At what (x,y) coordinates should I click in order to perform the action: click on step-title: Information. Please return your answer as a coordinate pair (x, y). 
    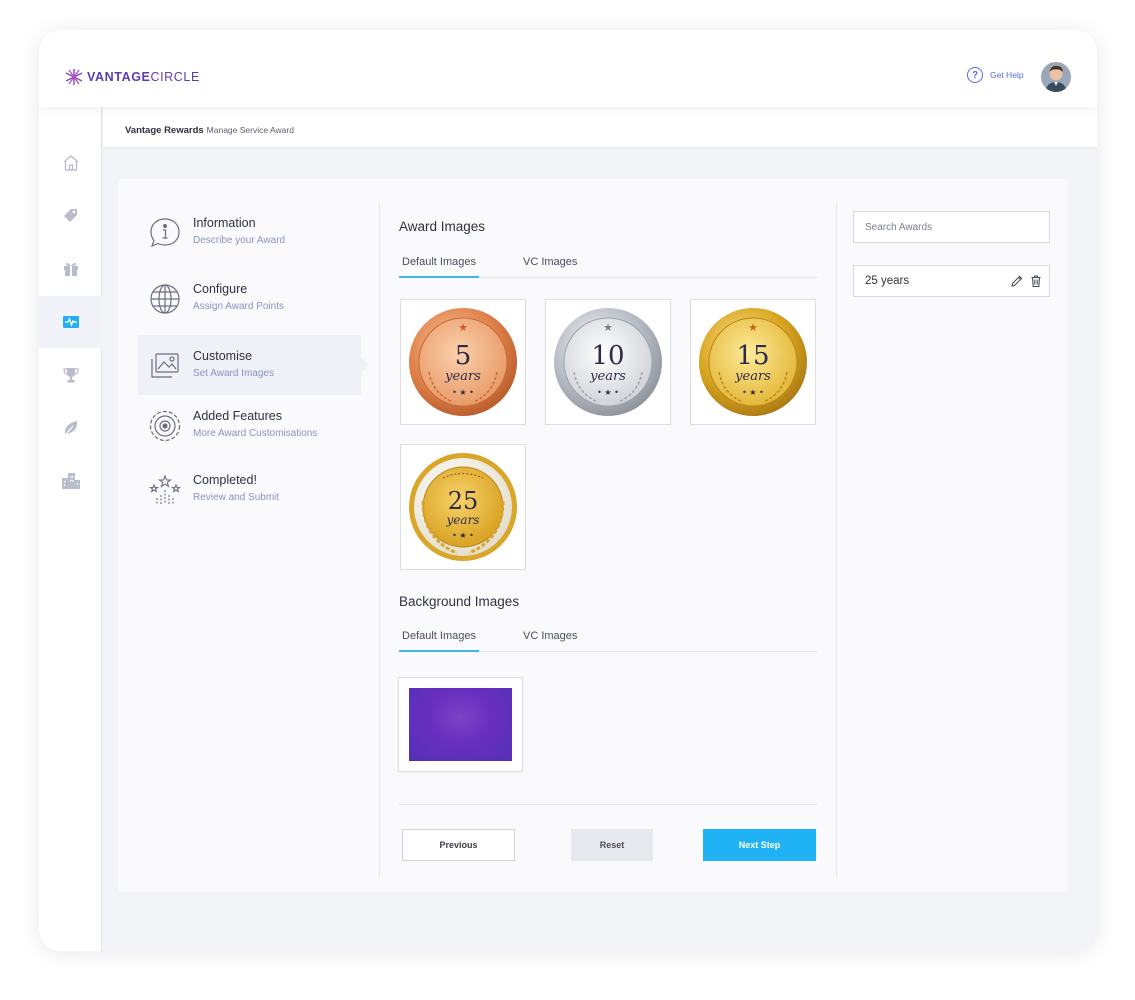
    Looking at the image, I should click on (224, 223).